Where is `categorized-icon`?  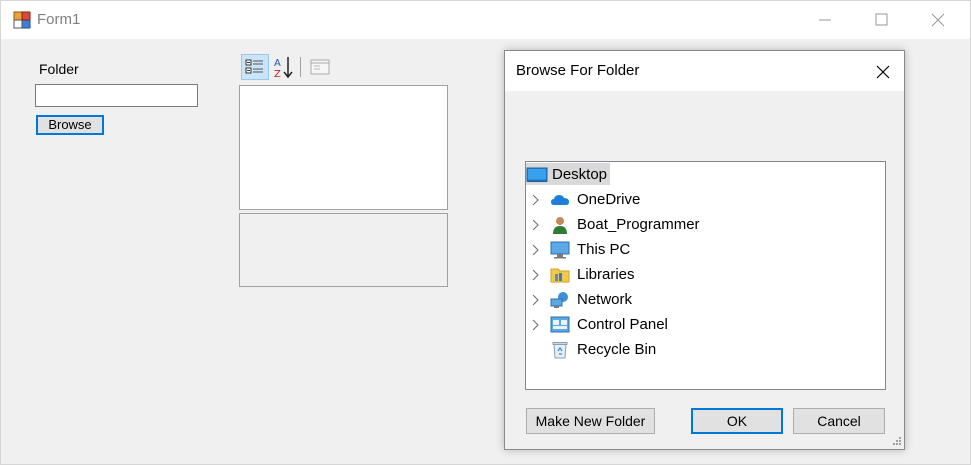
categorized-icon is located at coordinates (254, 66).